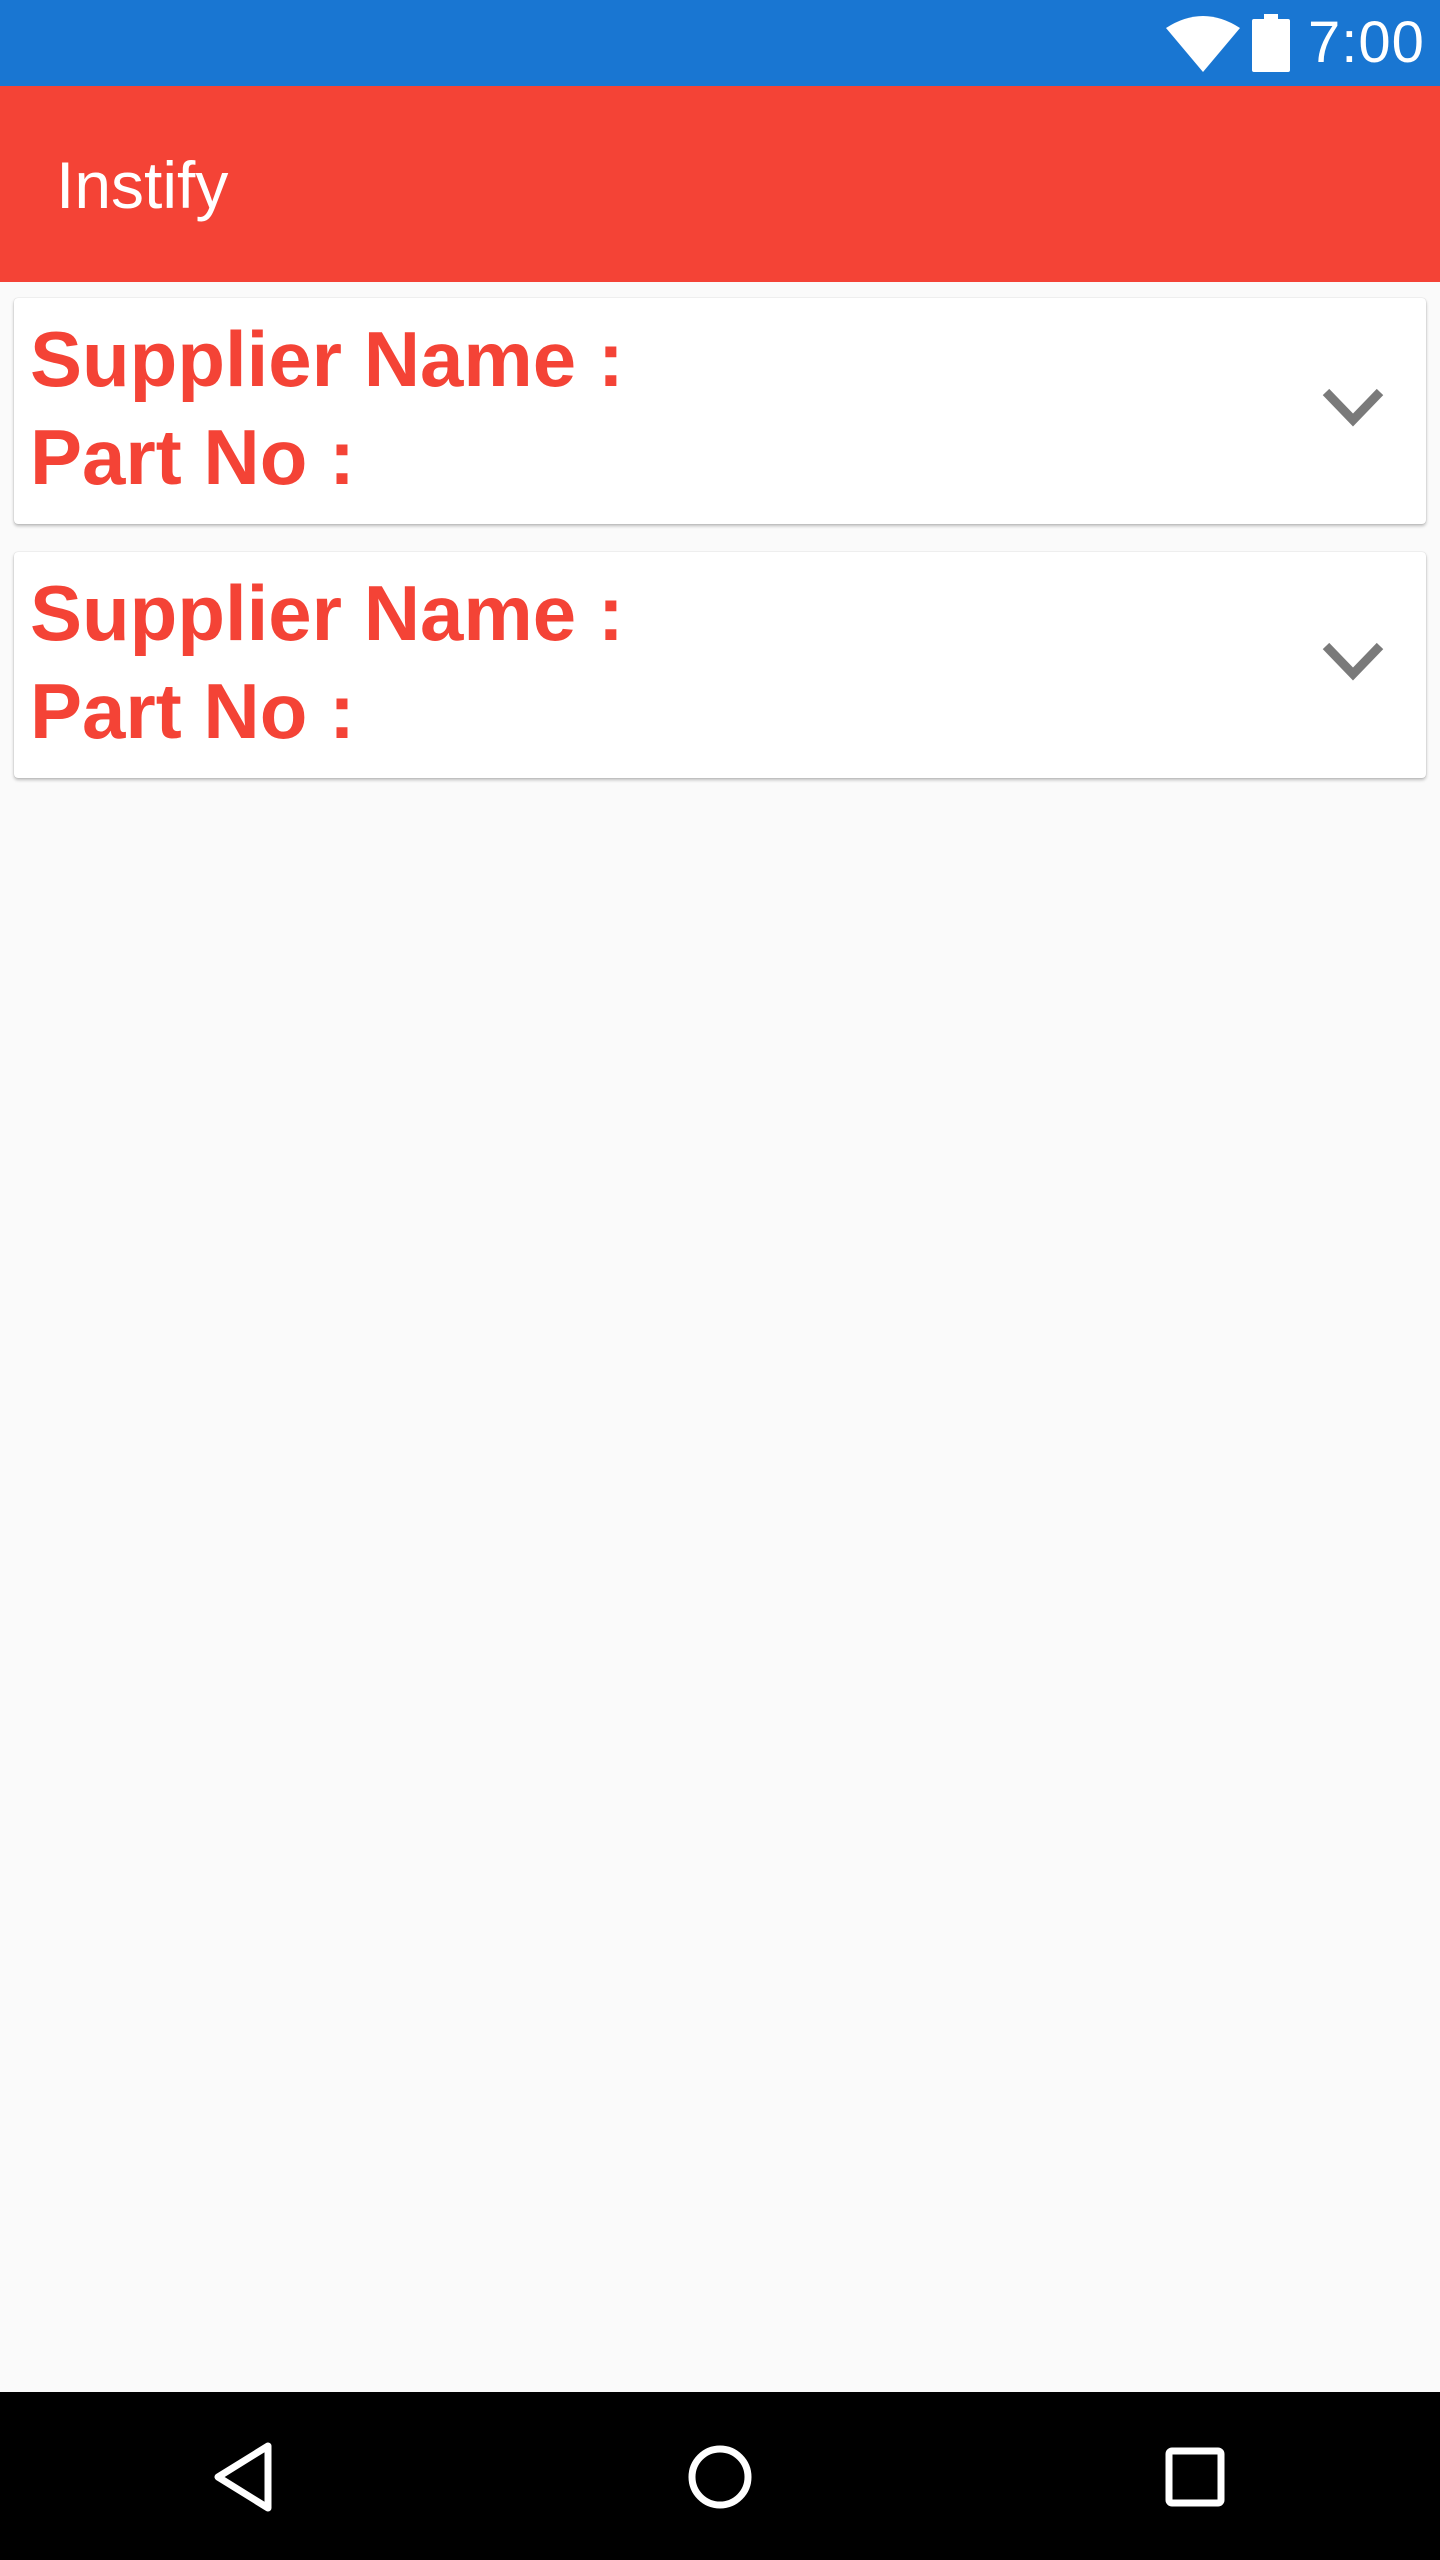 The image size is (1440, 2560). I want to click on battery-icon, so click(1271, 43).